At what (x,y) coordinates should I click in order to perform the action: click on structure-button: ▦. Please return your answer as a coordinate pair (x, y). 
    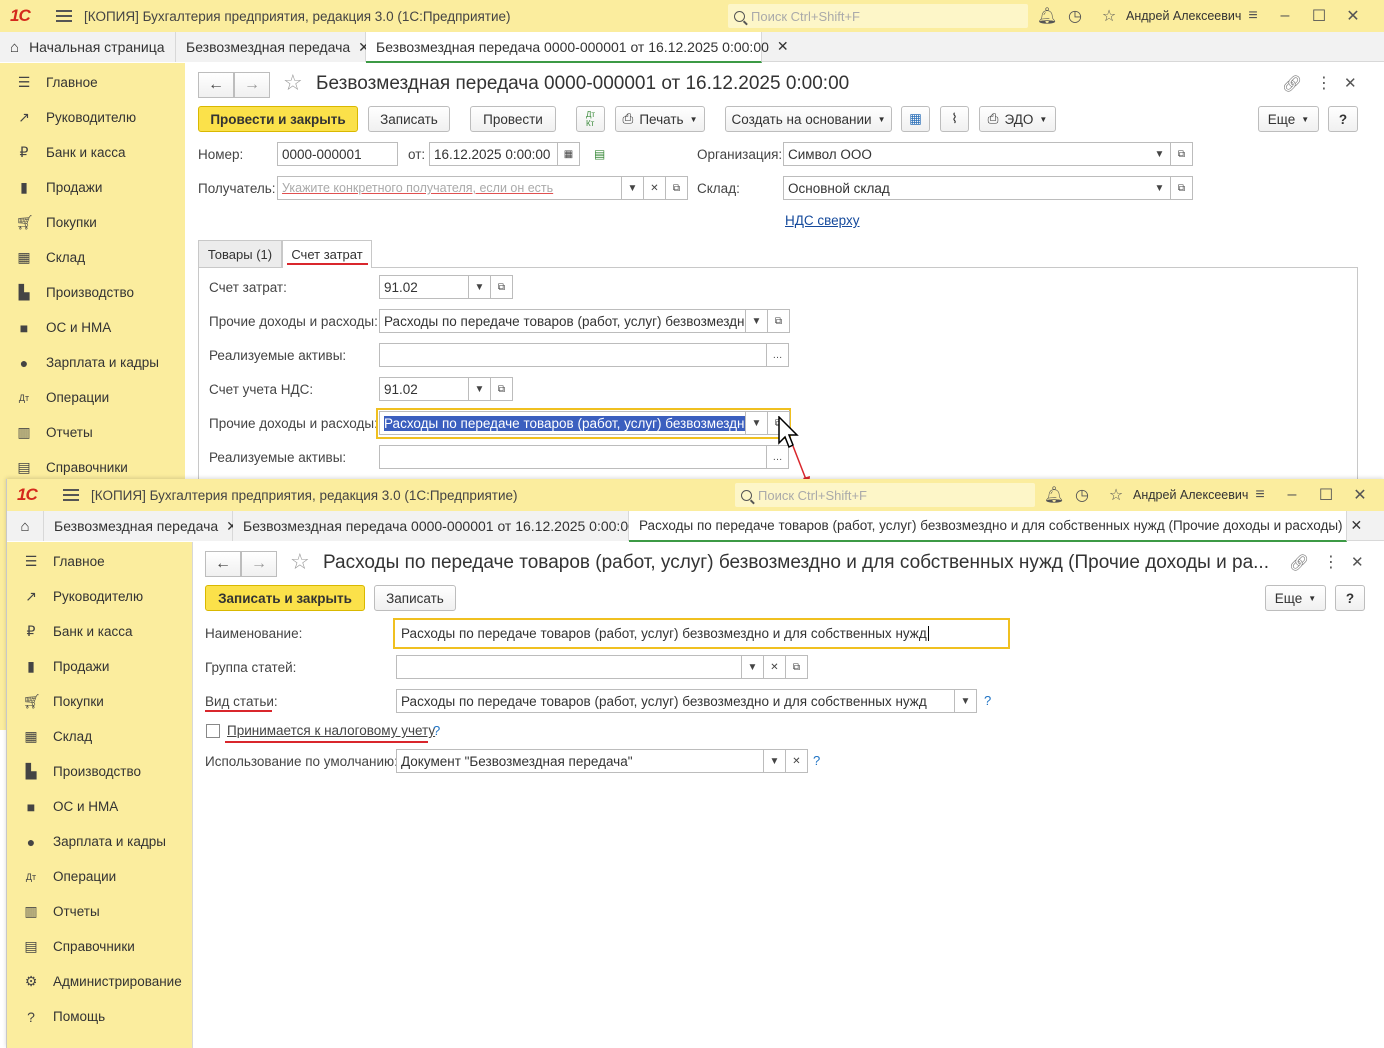
    Looking at the image, I should click on (915, 119).